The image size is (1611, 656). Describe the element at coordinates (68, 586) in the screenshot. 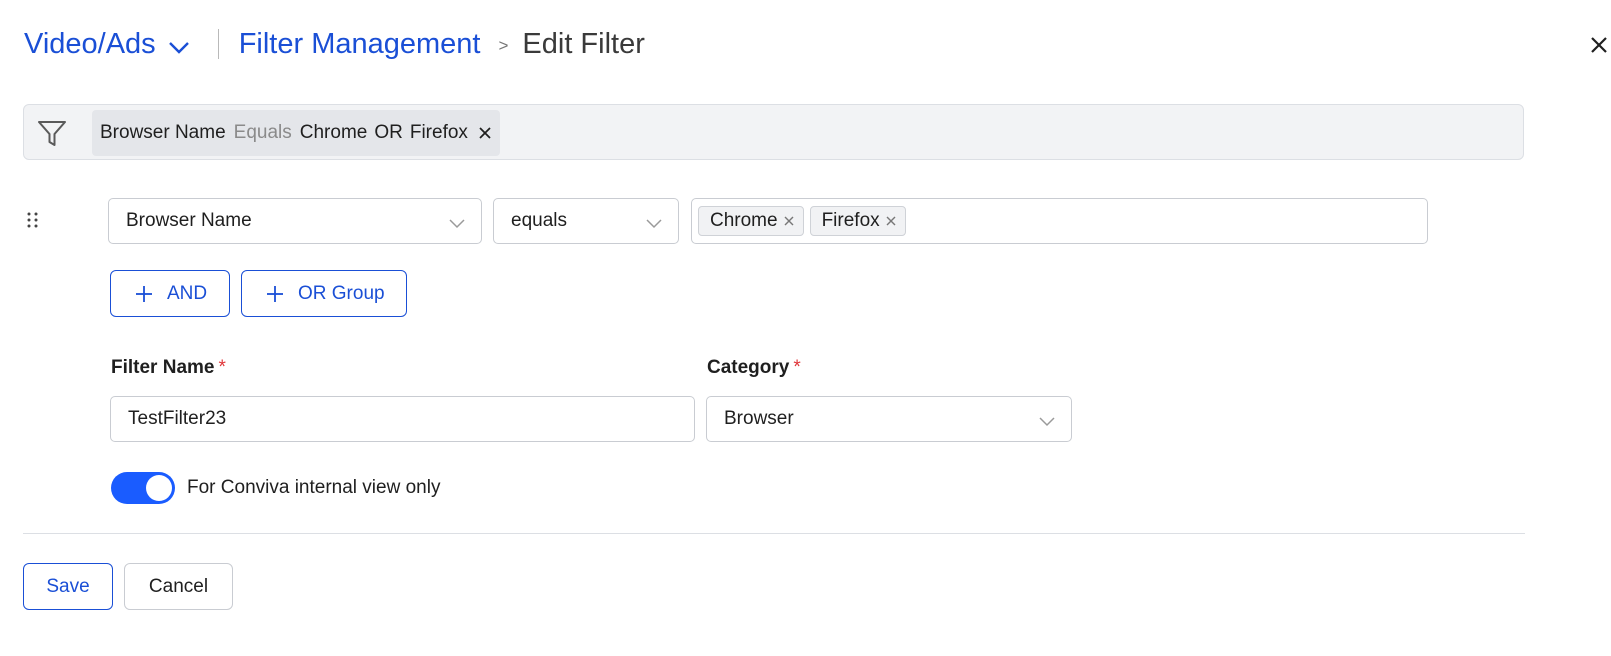

I see `save-button: Save` at that location.